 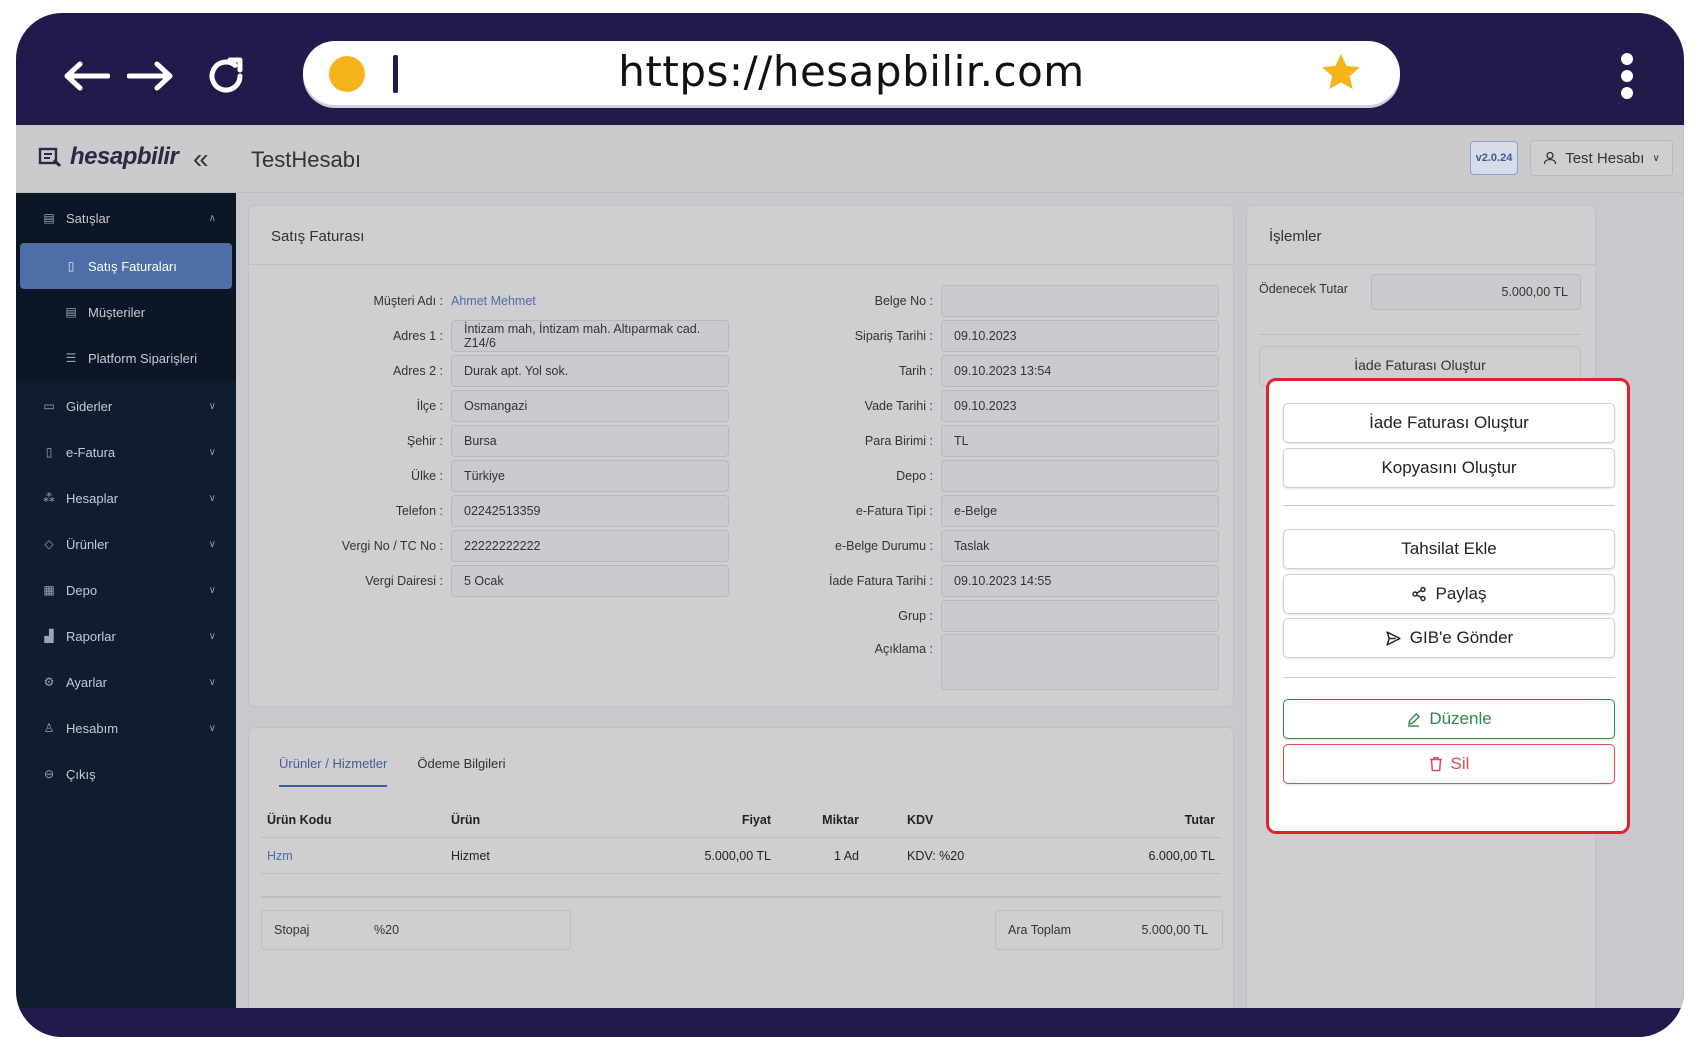 What do you see at coordinates (306, 159) in the screenshot?
I see `page-title: TestHesabı` at bounding box center [306, 159].